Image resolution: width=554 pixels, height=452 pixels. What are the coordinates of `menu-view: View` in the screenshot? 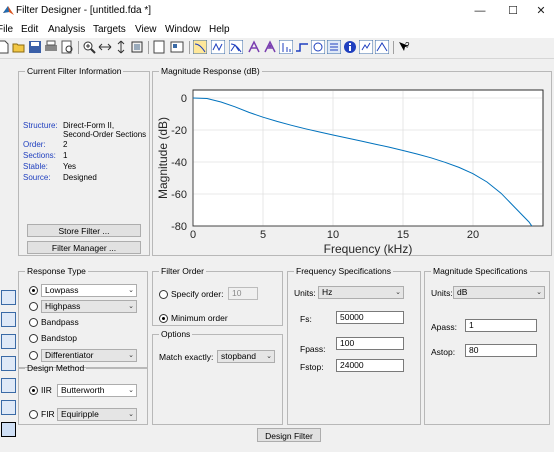 It's located at (146, 29).